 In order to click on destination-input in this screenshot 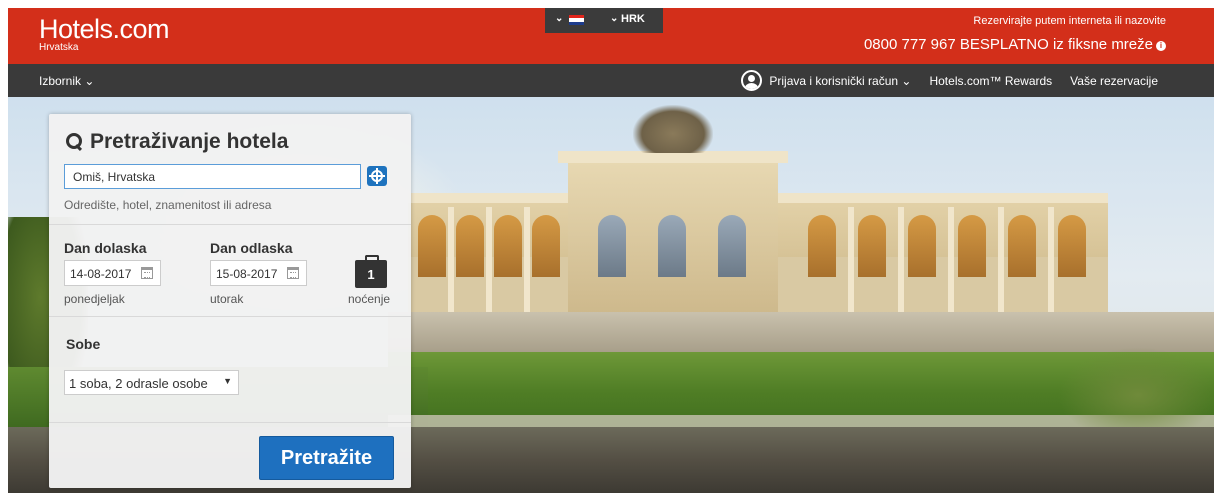, I will do `click(212, 176)`.